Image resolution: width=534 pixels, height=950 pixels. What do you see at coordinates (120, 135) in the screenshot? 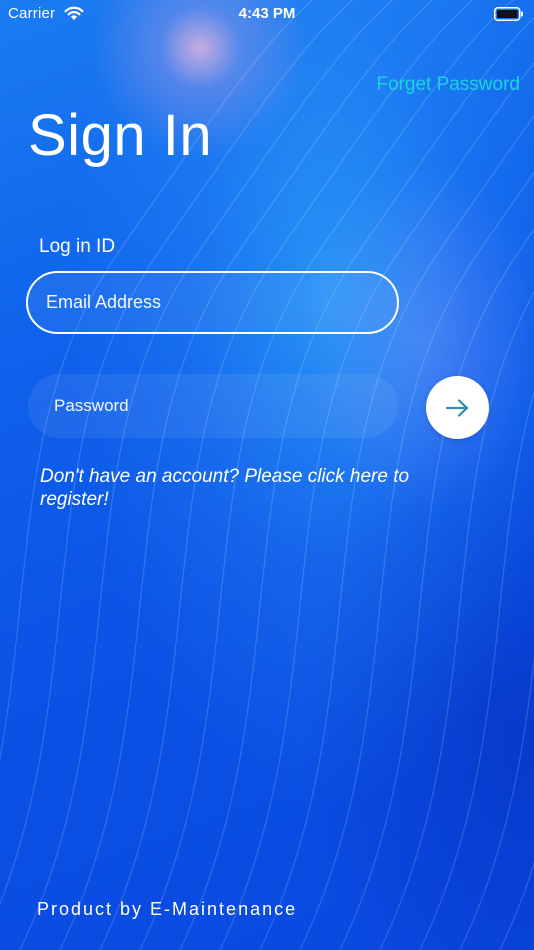
I see `page-title: Sign In` at bounding box center [120, 135].